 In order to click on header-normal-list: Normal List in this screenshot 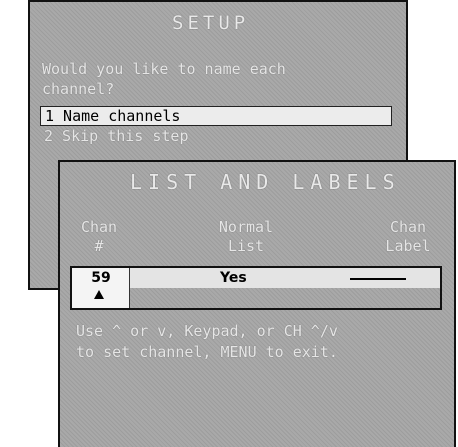, I will do `click(246, 237)`.